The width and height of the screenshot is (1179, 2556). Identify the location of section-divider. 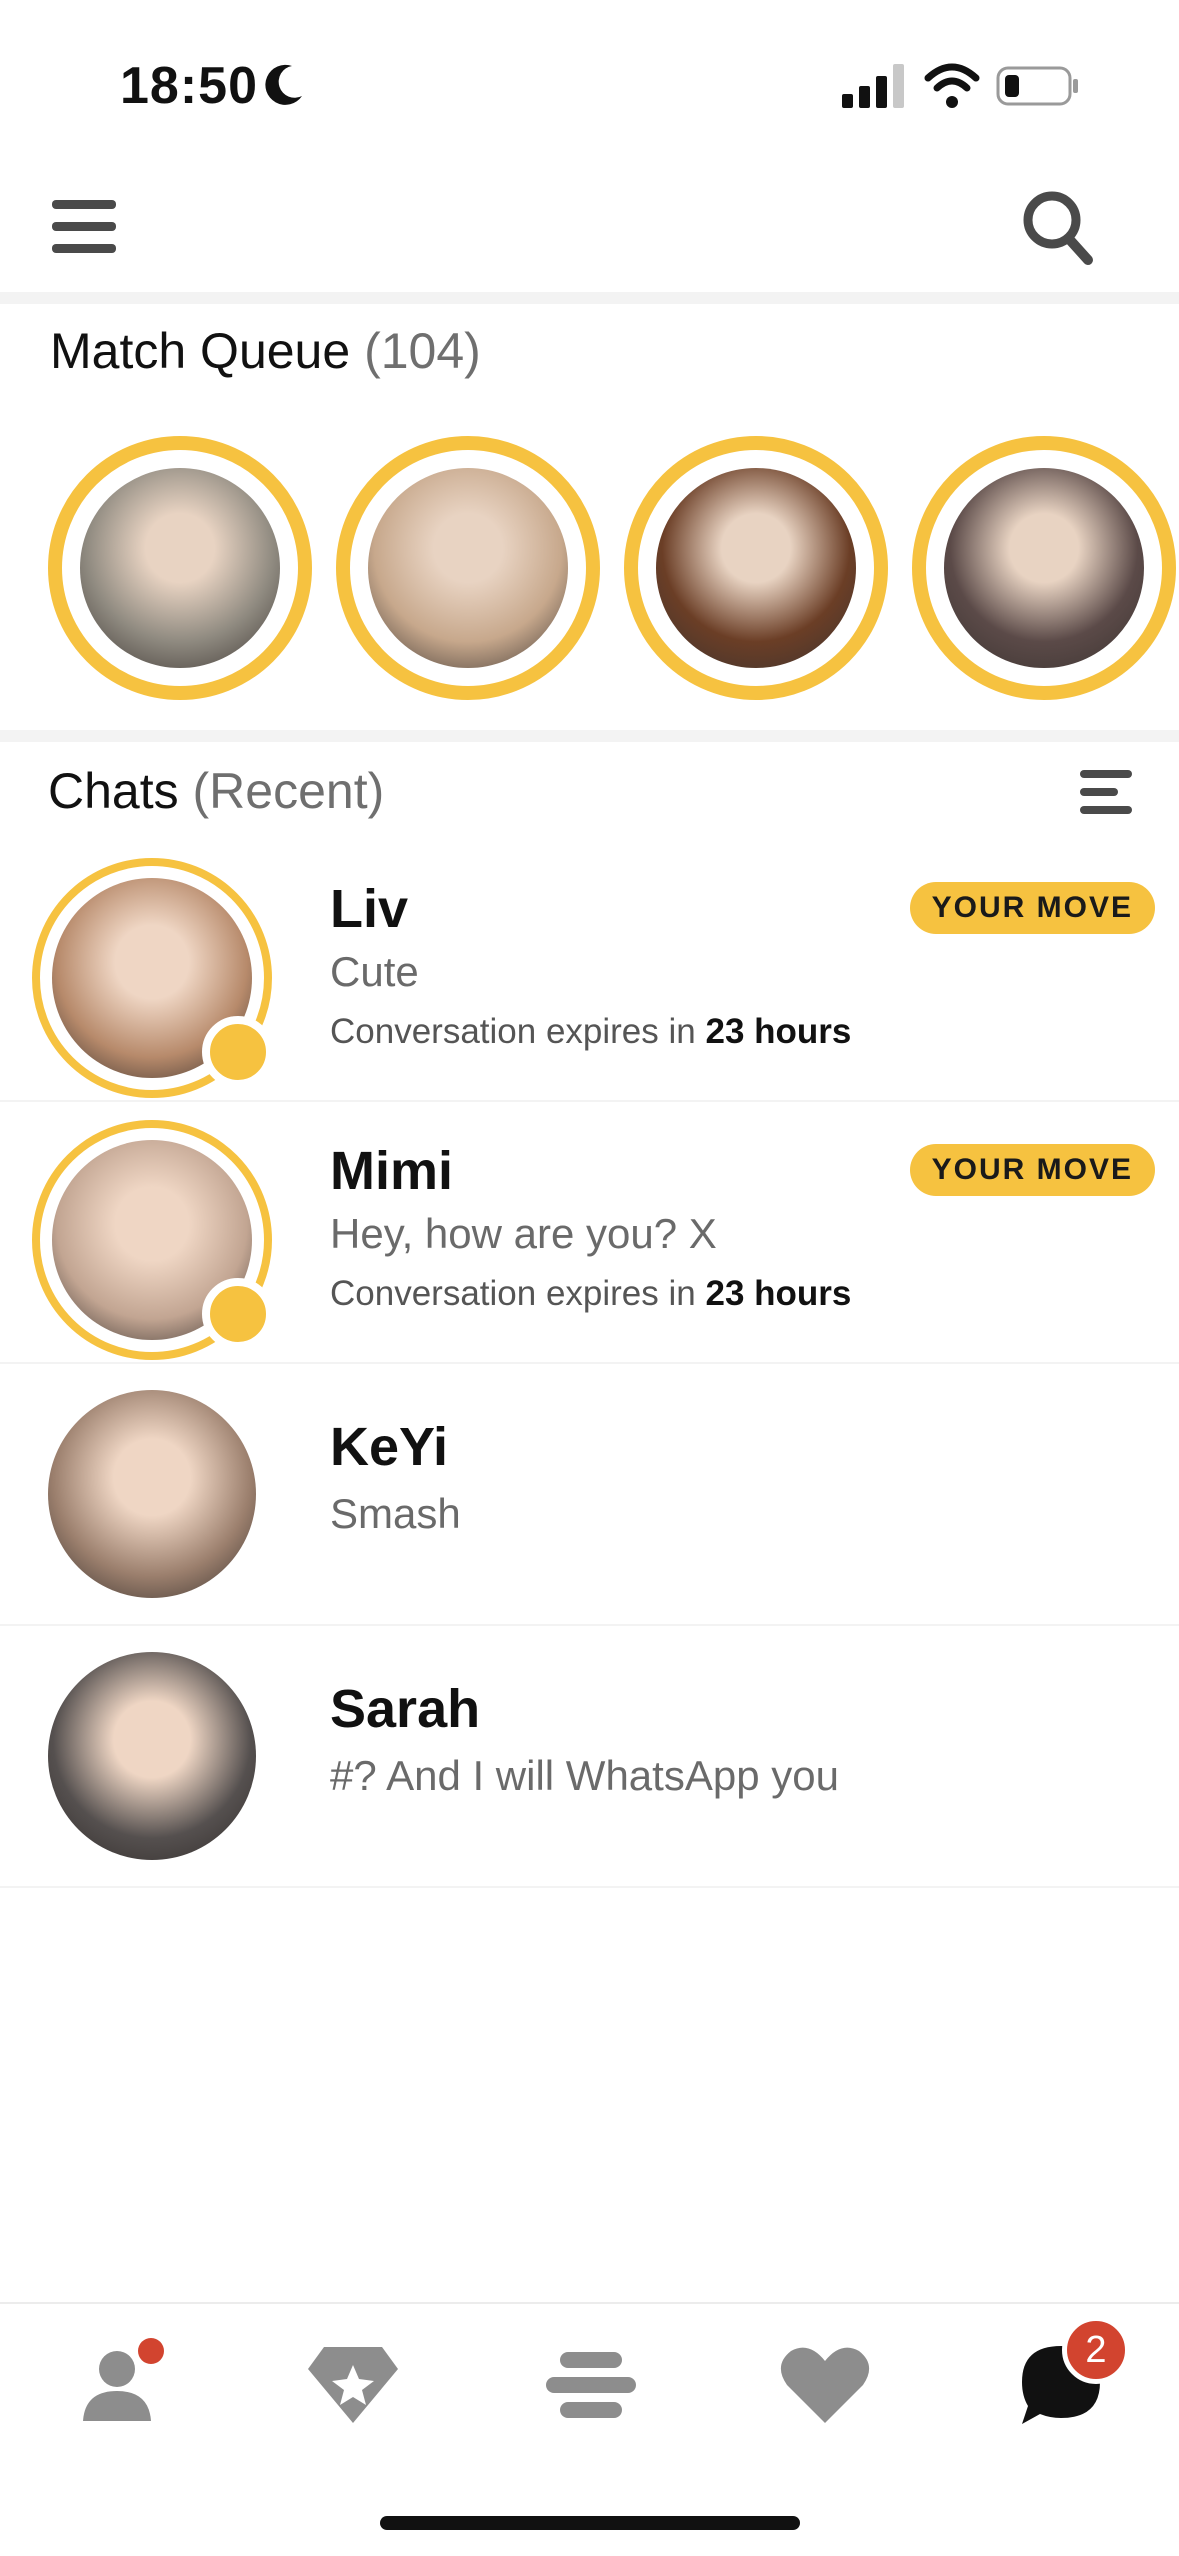
(589, 736).